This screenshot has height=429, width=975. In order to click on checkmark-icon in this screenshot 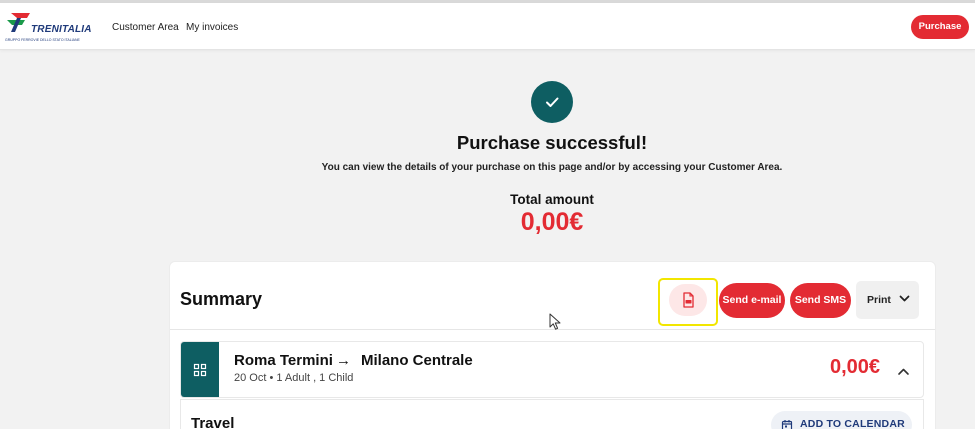, I will do `click(552, 102)`.